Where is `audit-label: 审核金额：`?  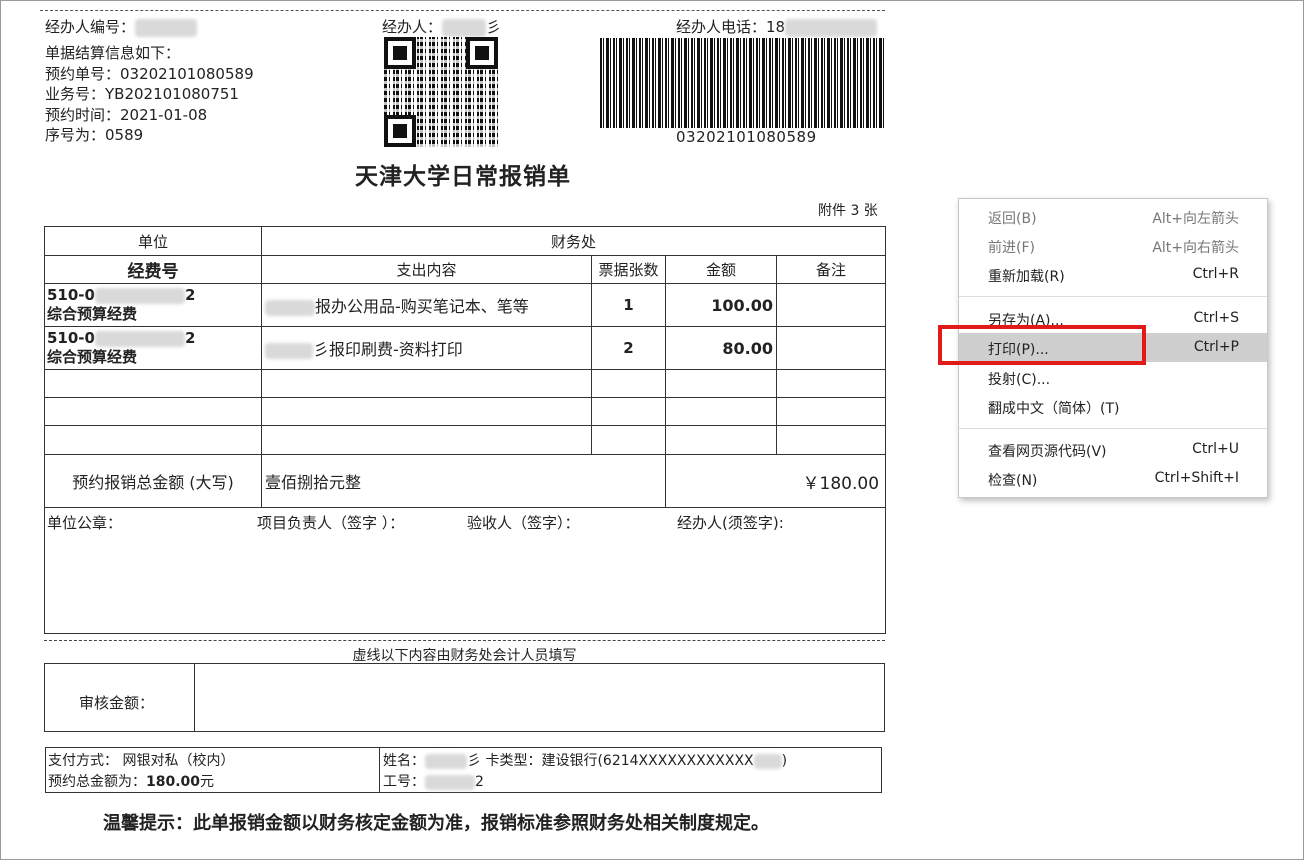
audit-label: 审核金额： is located at coordinates (117, 703).